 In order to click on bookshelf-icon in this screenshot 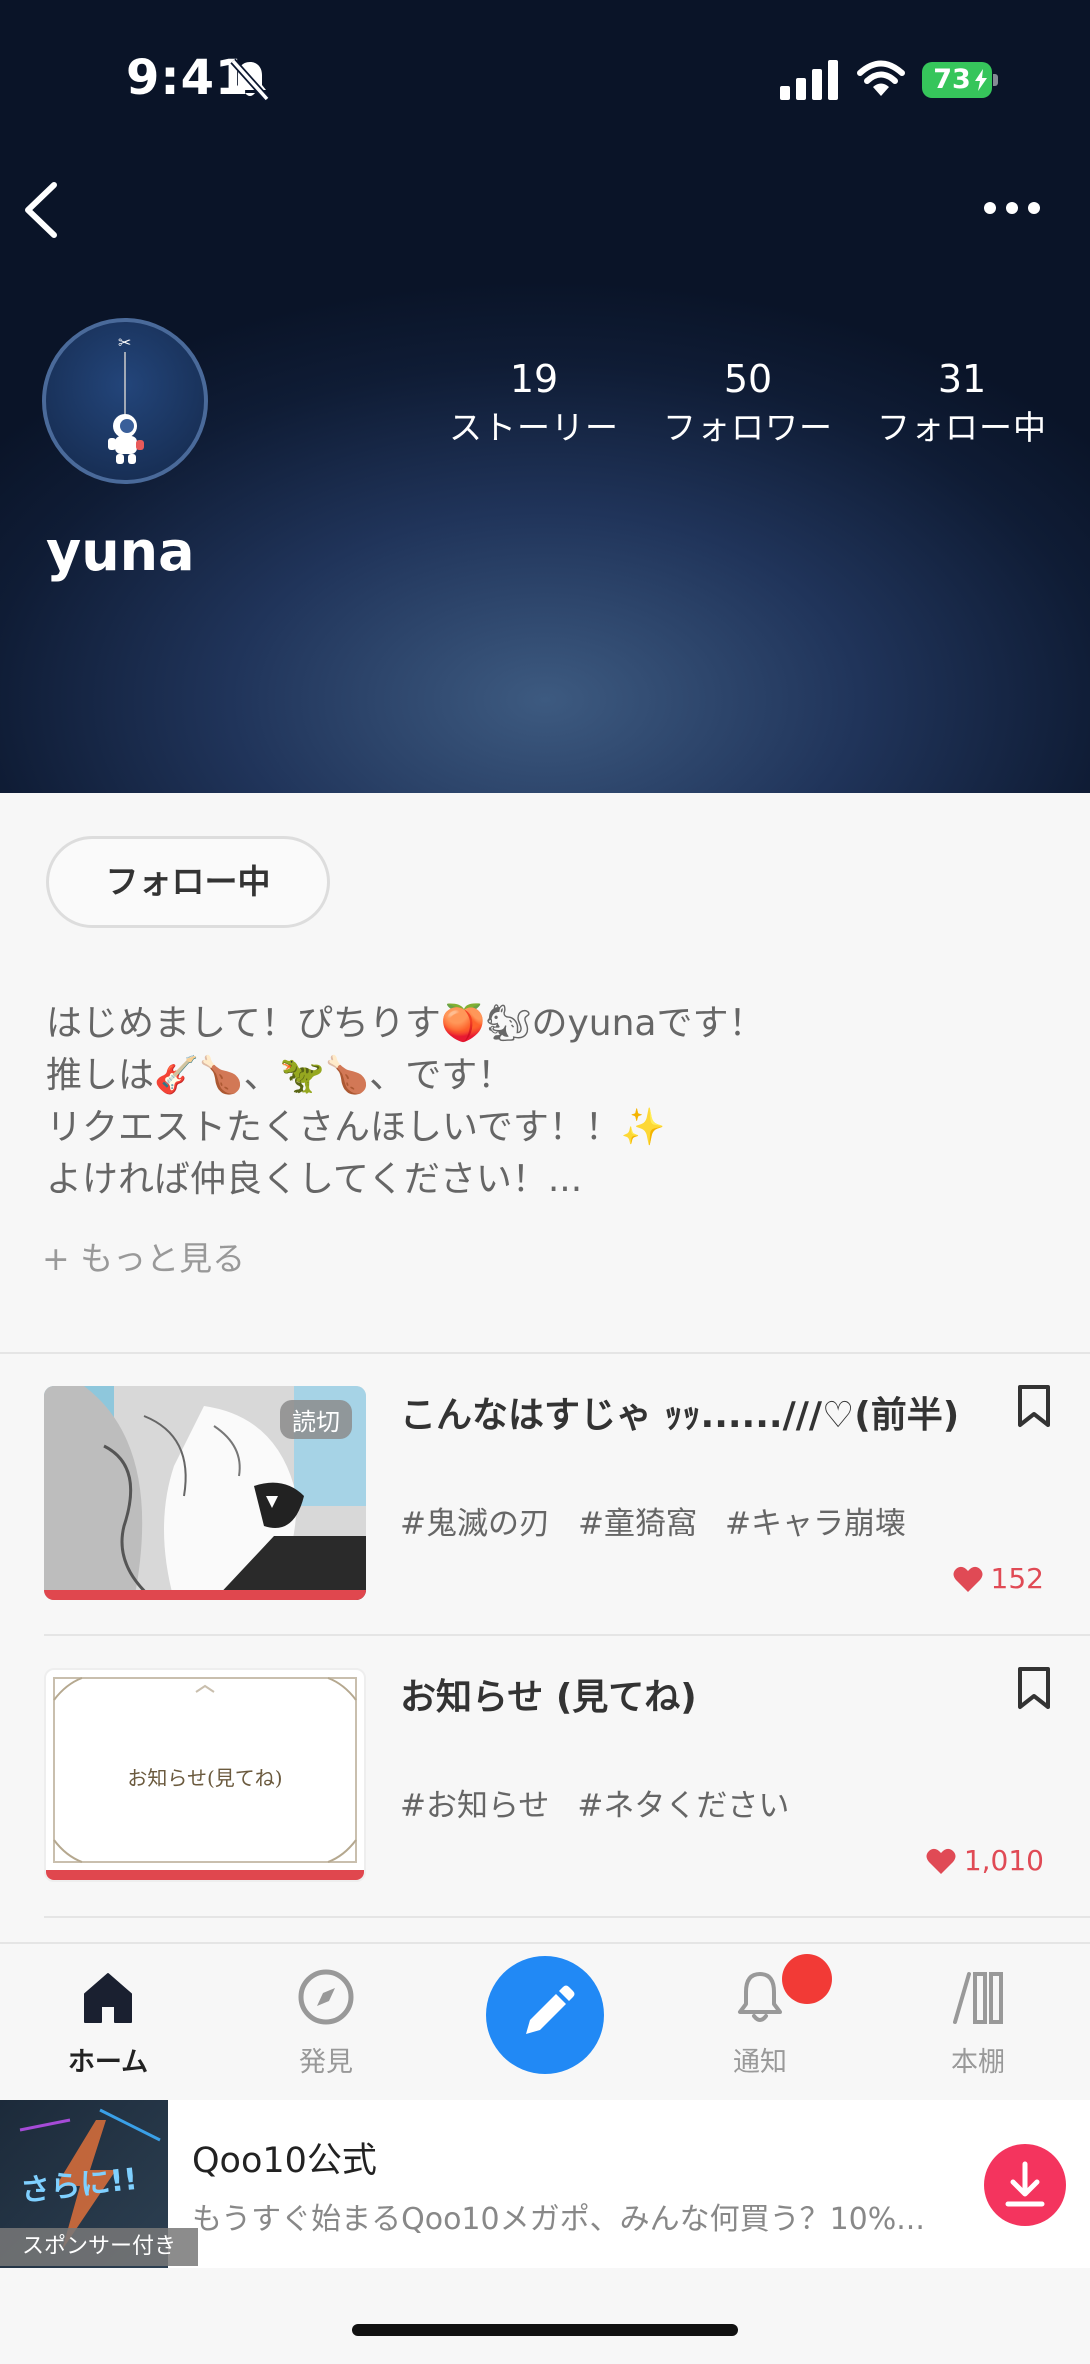, I will do `click(978, 1998)`.